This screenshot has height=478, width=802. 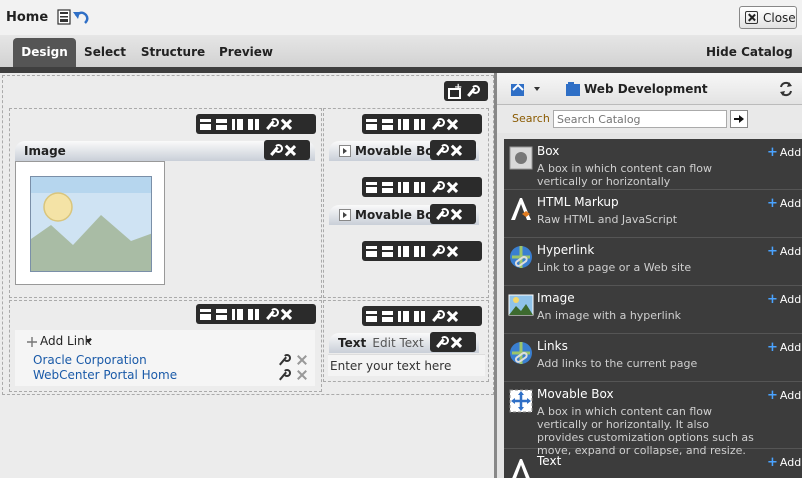 I want to click on page-title: Home, so click(x=27, y=17).